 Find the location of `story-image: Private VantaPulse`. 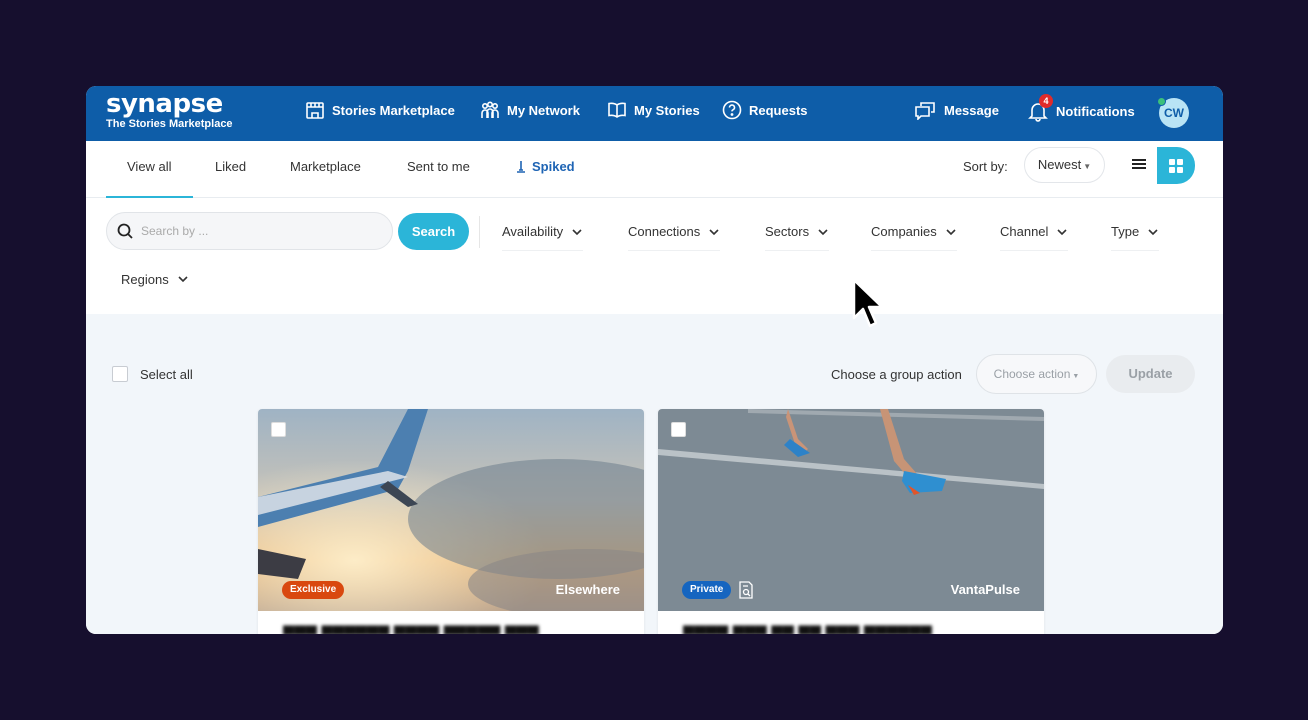

story-image: Private VantaPulse is located at coordinates (851, 510).